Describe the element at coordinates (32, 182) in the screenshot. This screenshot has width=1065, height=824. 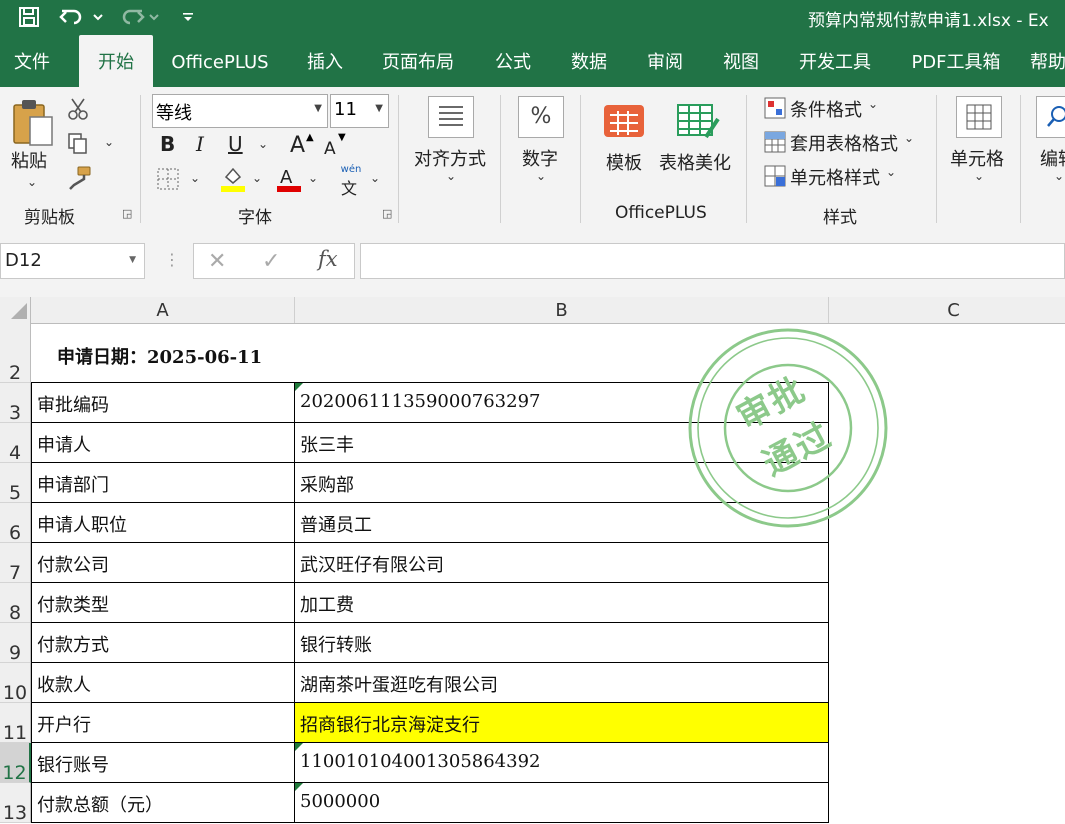
I see `paste-dropdown-icon: ⌄` at that location.